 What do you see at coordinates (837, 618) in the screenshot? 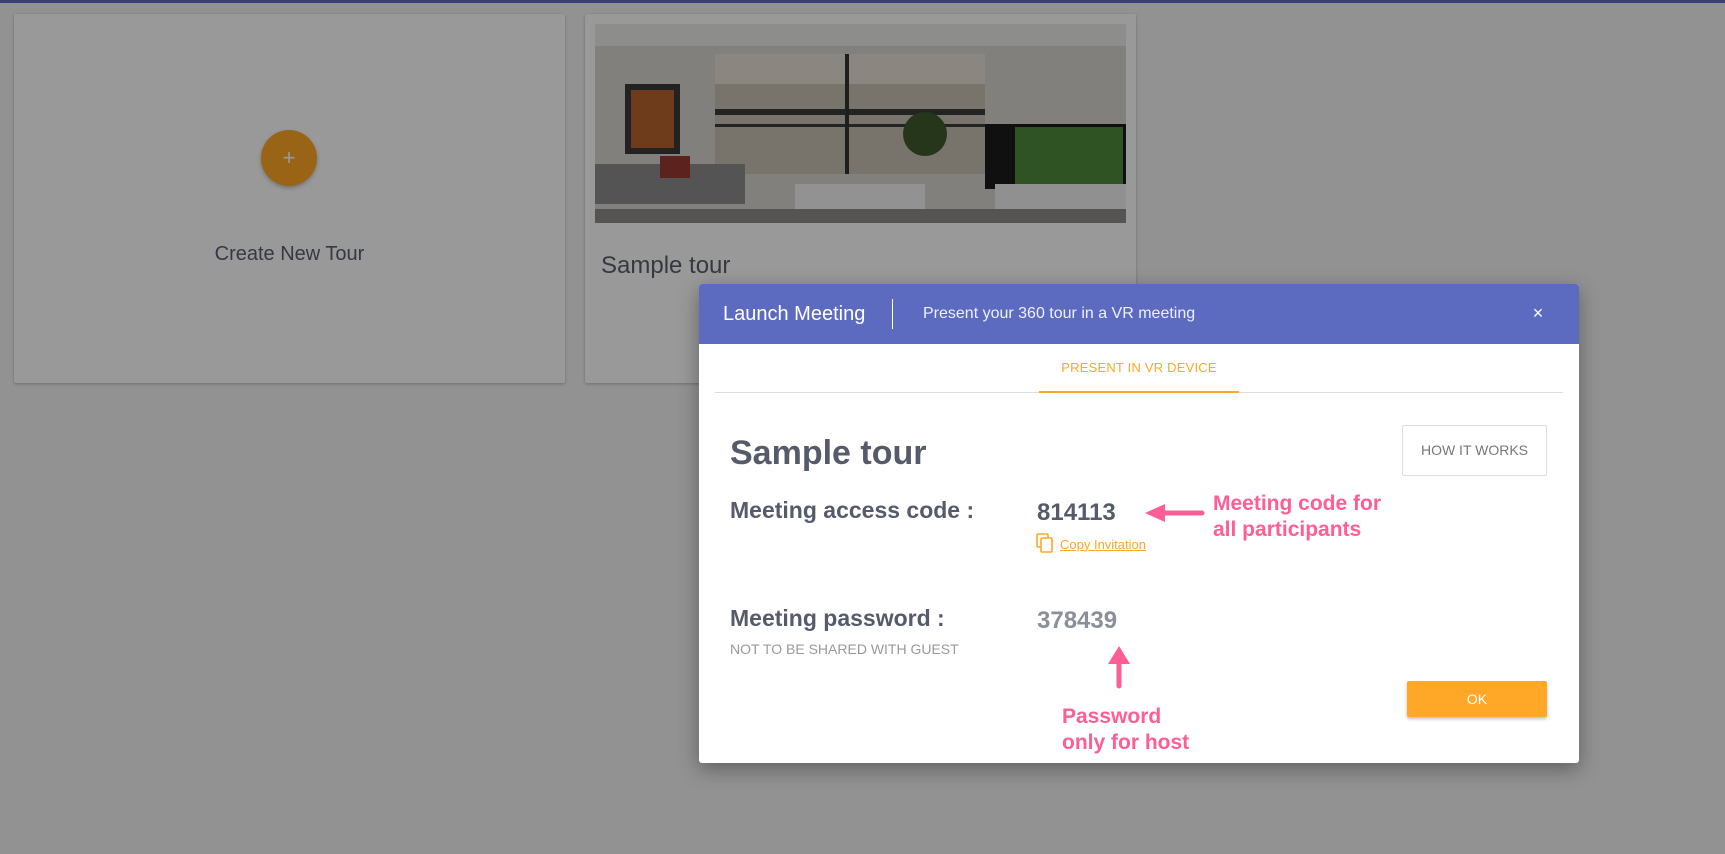
I see `password-label: Meeting password :` at bounding box center [837, 618].